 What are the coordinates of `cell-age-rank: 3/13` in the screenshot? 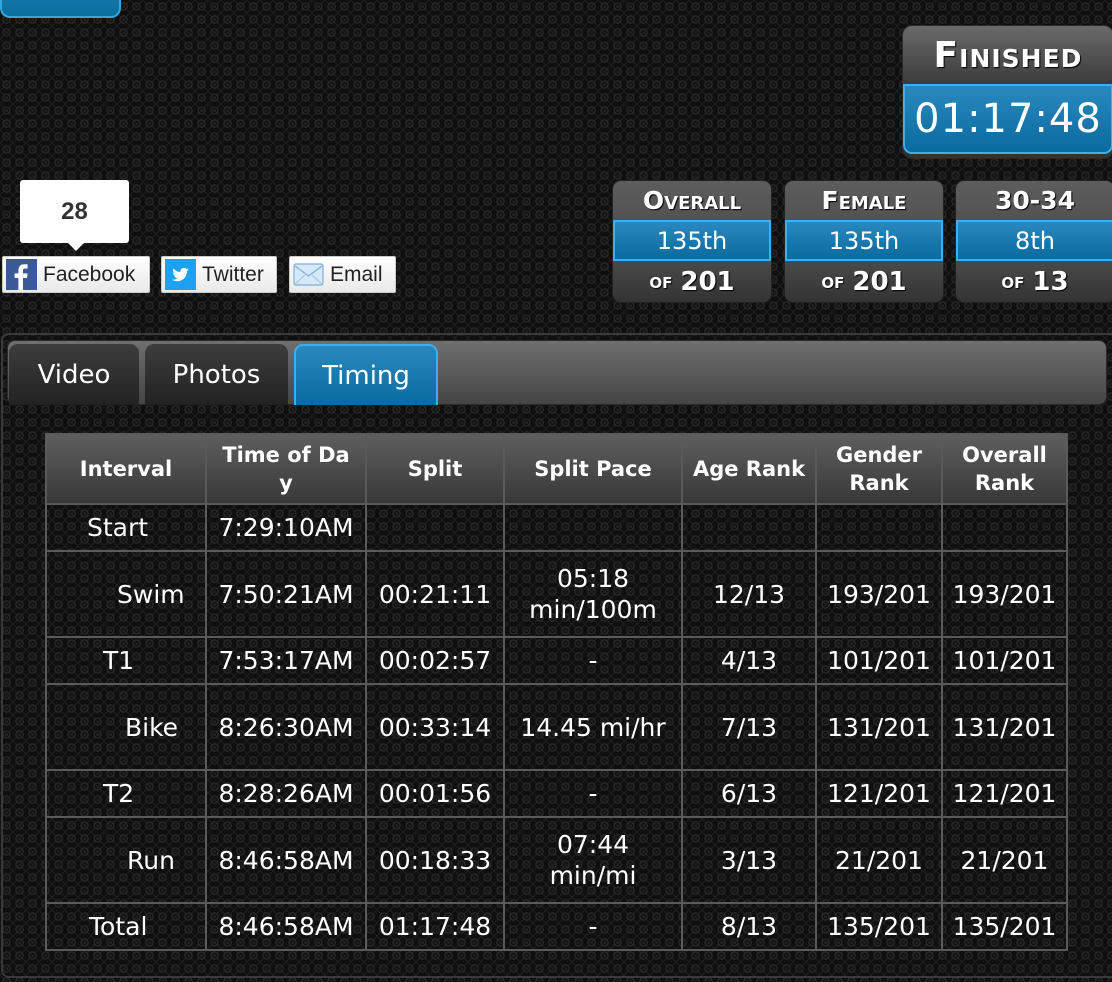 It's located at (749, 860).